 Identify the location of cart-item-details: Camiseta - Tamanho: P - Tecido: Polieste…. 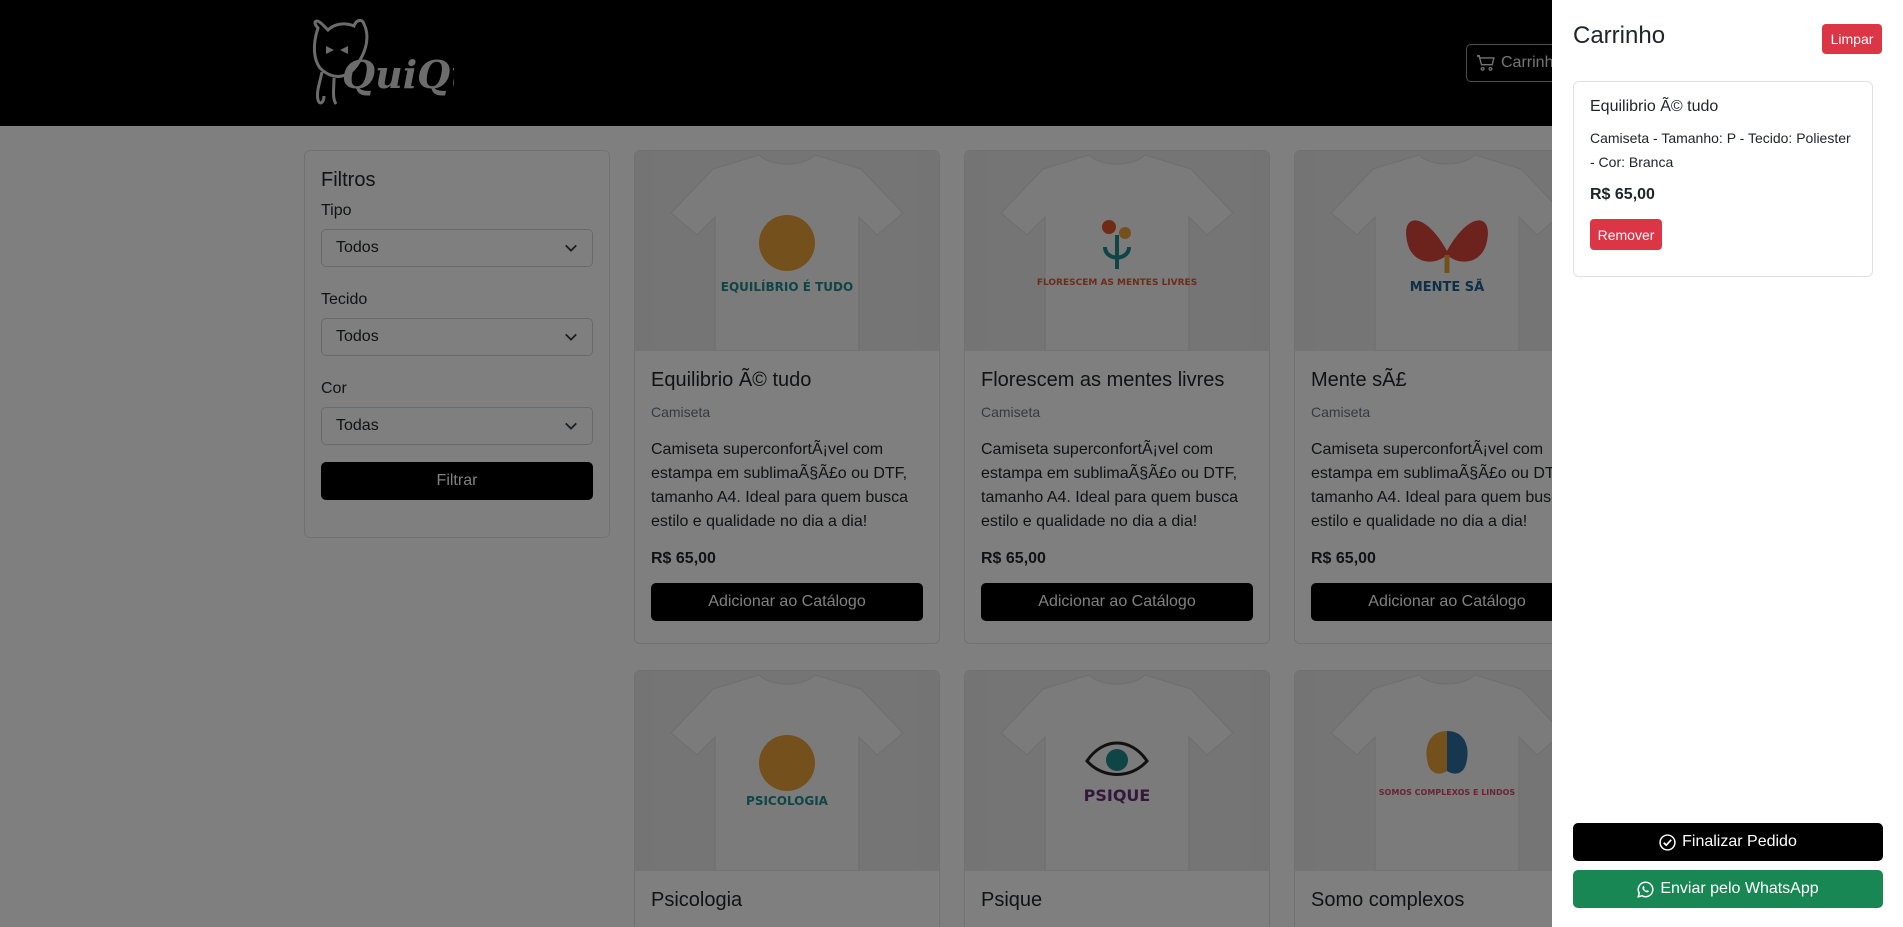
(1720, 150).